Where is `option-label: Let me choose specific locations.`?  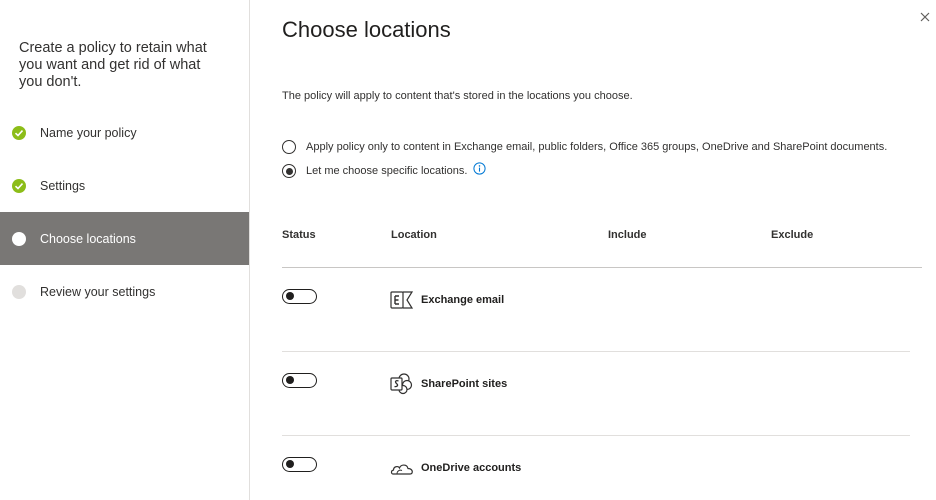
option-label: Let me choose specific locations. is located at coordinates (387, 171).